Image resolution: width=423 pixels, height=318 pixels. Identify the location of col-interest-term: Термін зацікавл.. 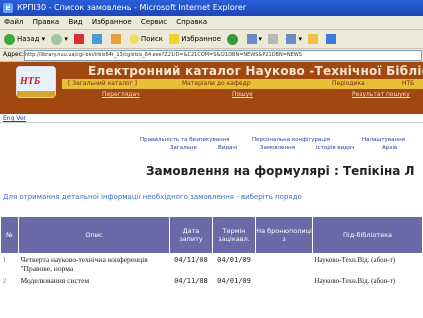
(234, 235).